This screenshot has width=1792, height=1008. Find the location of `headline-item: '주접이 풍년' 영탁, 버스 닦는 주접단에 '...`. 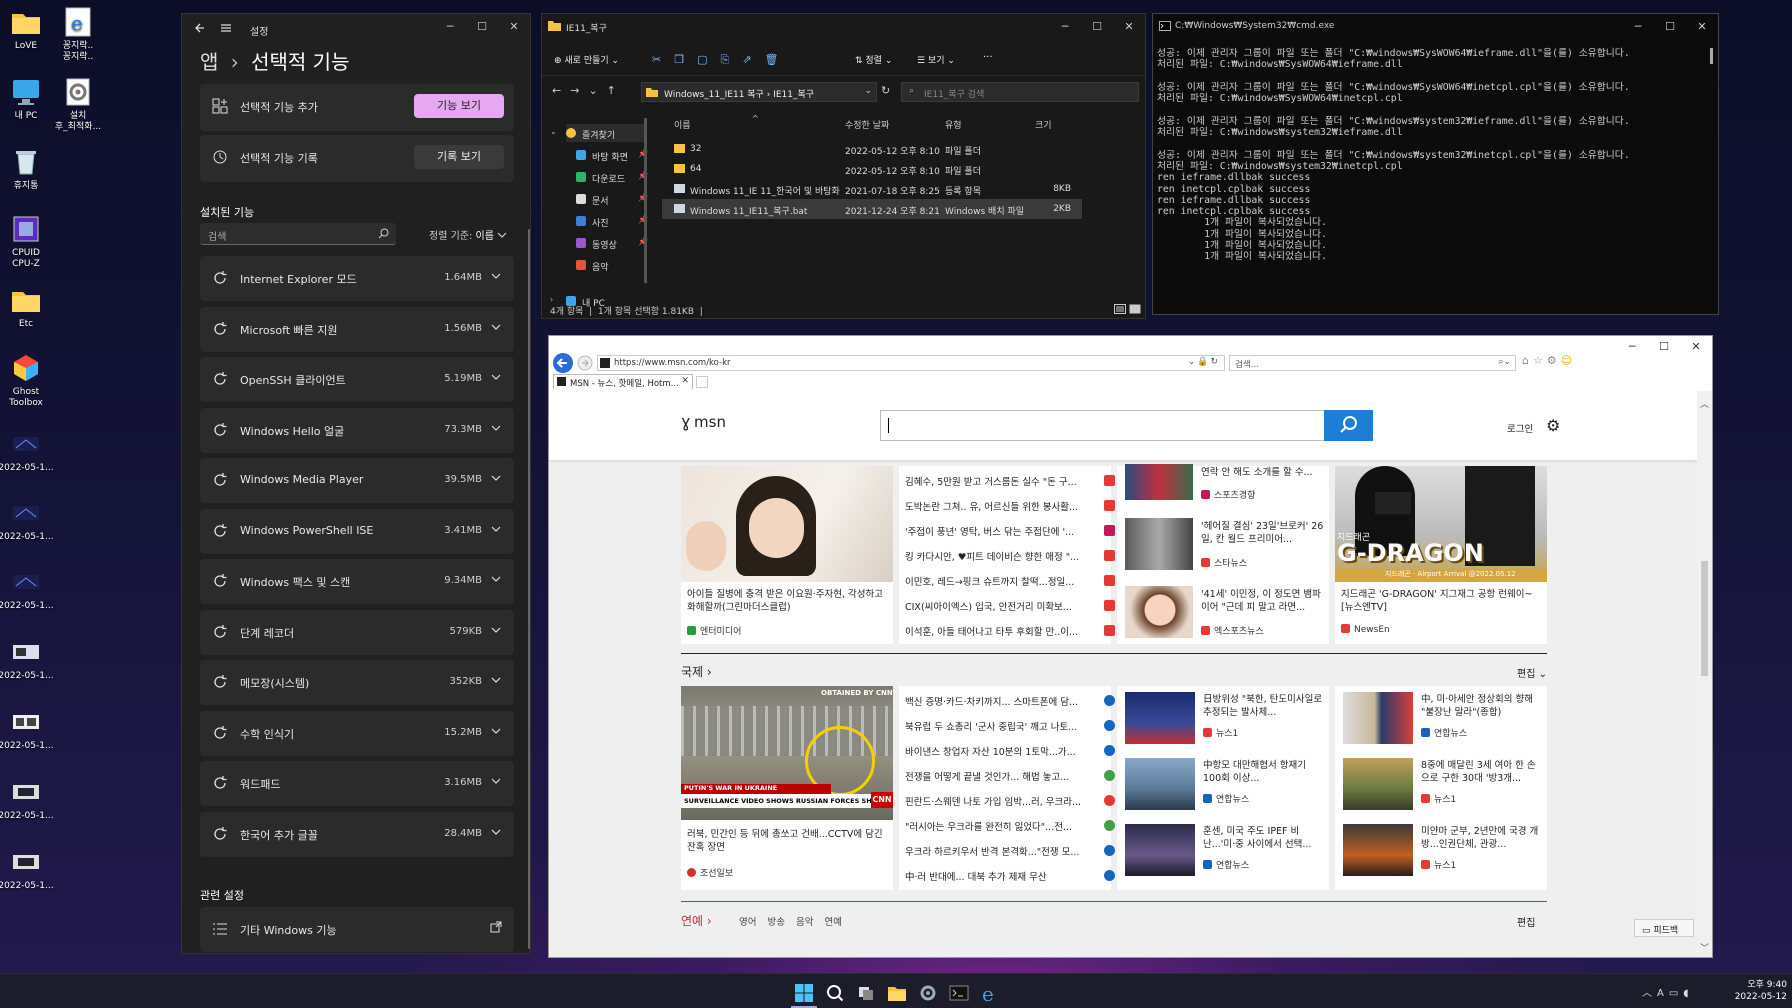

headline-item: '주접이 풍년' 영탁, 버스 닦는 주접단에 '... is located at coordinates (1010, 532).